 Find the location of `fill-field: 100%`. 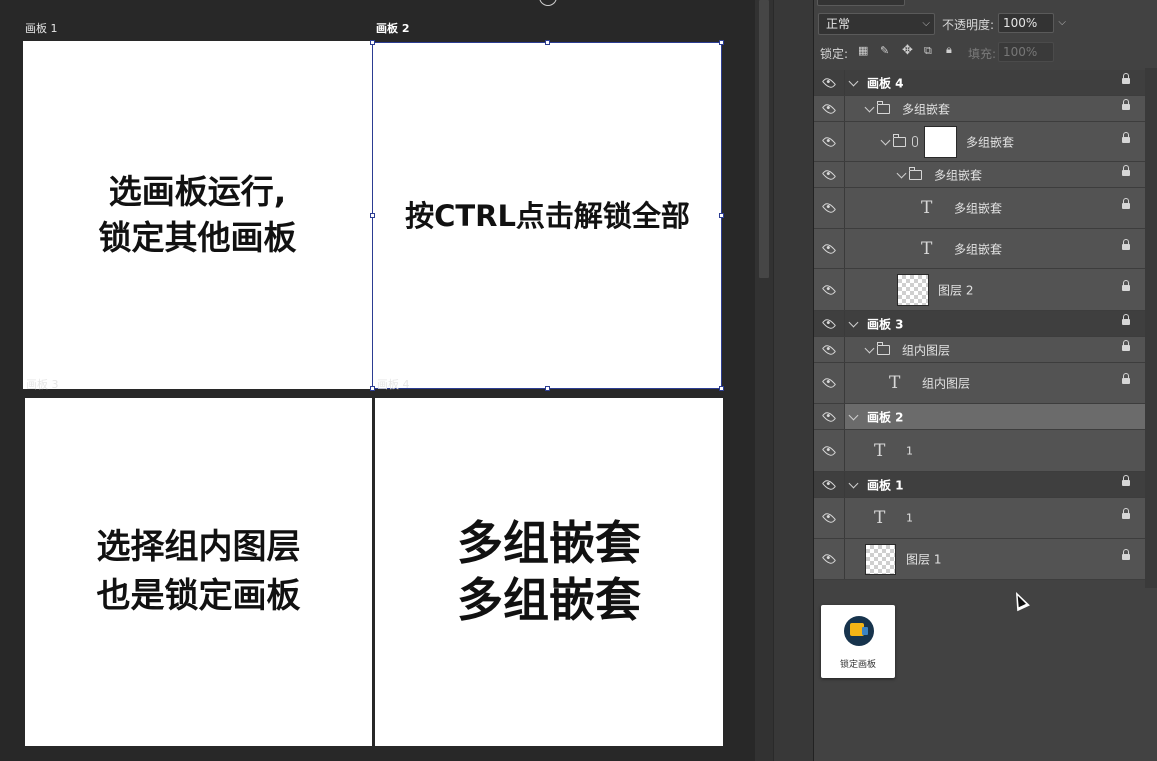

fill-field: 100% is located at coordinates (1026, 52).